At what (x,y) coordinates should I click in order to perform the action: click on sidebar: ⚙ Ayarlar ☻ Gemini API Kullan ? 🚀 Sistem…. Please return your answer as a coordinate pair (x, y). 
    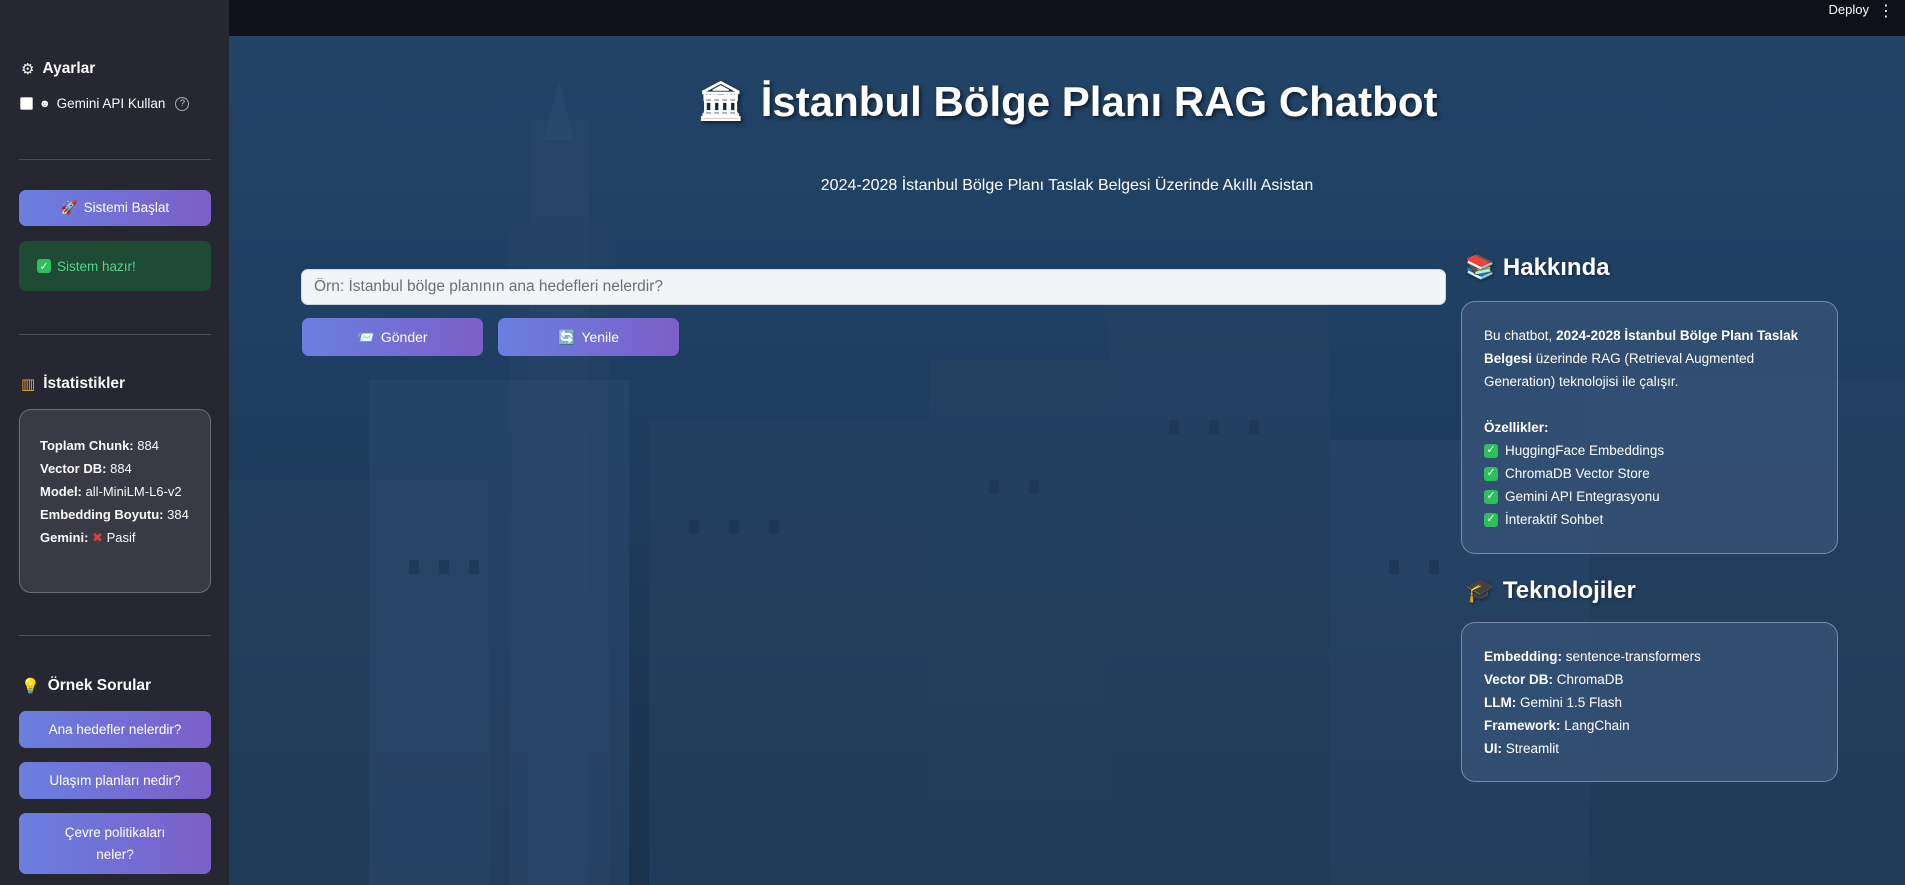
    Looking at the image, I should click on (114, 442).